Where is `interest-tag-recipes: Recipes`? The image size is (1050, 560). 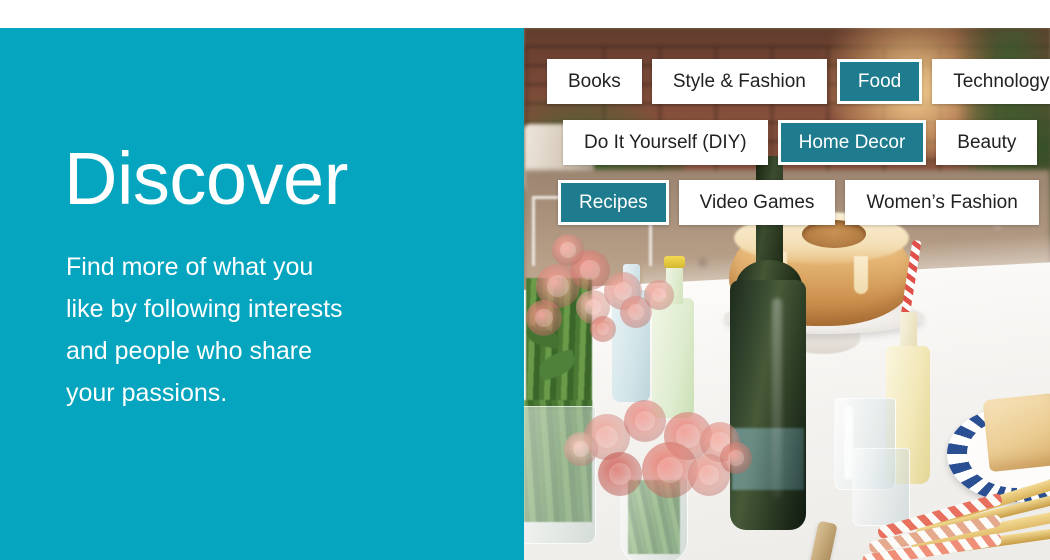 interest-tag-recipes: Recipes is located at coordinates (613, 202).